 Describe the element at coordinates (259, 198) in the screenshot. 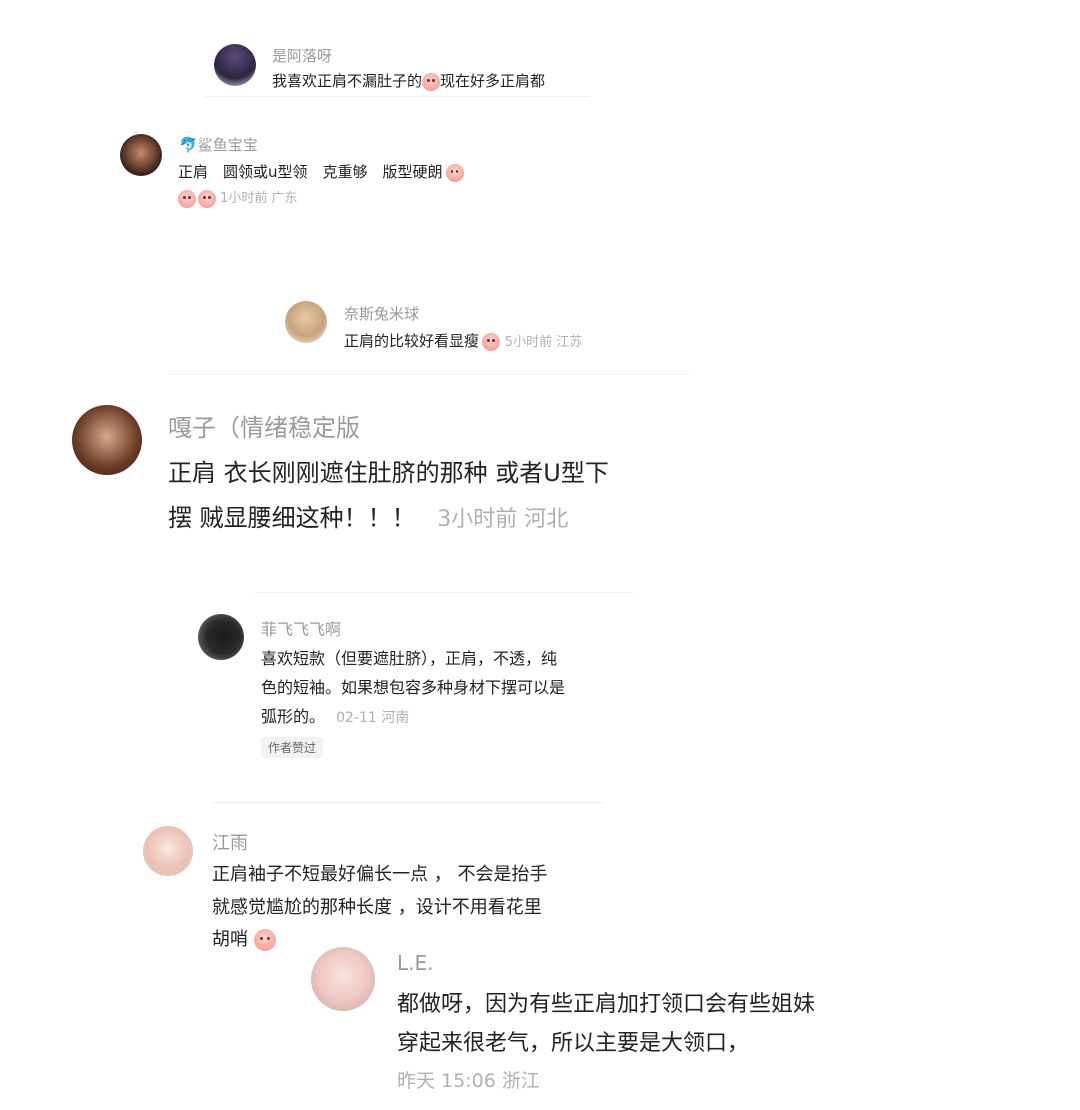

I see `comment-meta: 1小时前 广东` at that location.